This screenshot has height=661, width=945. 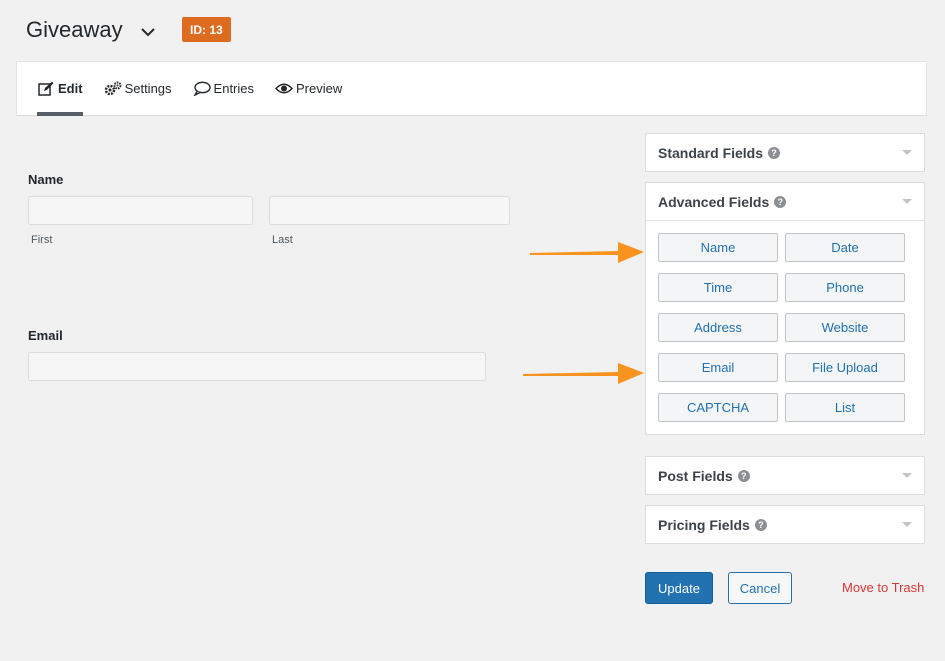 I want to click on standard-fields-panel: Standard Fields ?, so click(x=785, y=152).